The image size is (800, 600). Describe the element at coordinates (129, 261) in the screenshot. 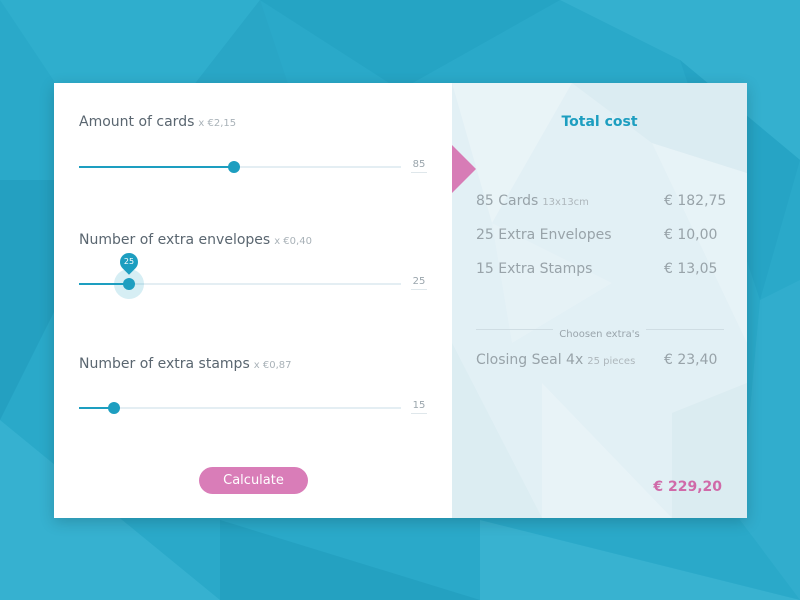

I see `envelopes-bubble-value: 25` at that location.